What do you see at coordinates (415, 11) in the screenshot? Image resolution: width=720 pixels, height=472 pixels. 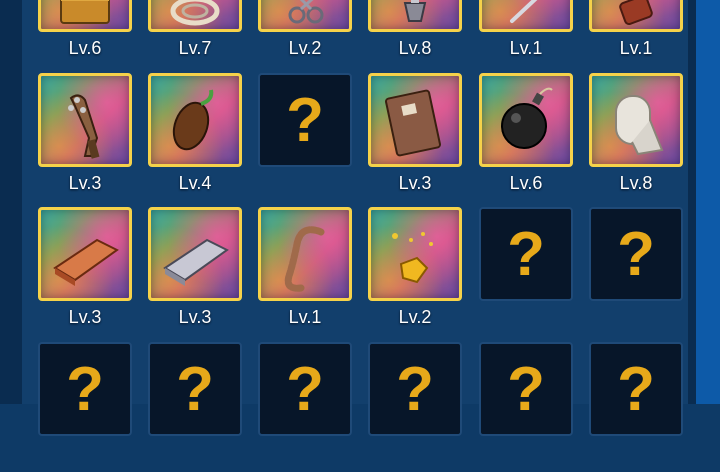 I see `drill-icon` at bounding box center [415, 11].